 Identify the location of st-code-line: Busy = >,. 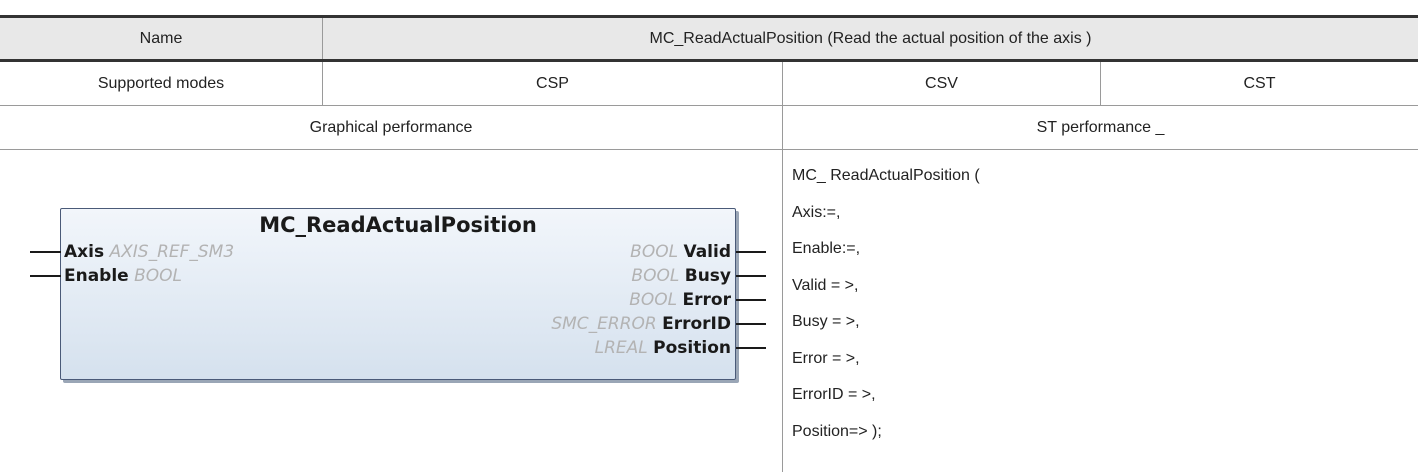
(826, 321).